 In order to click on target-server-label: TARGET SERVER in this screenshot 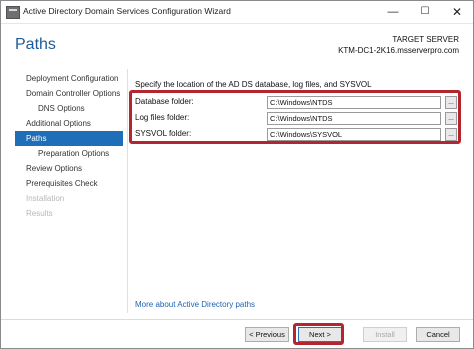, I will do `click(425, 39)`.